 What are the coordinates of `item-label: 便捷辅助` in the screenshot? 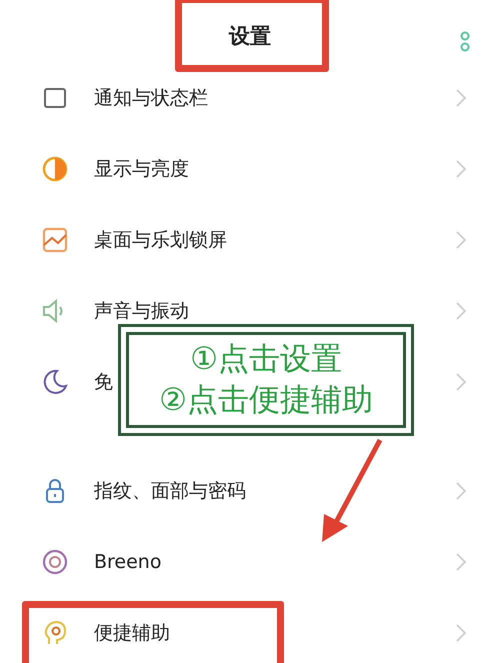 It's located at (132, 633).